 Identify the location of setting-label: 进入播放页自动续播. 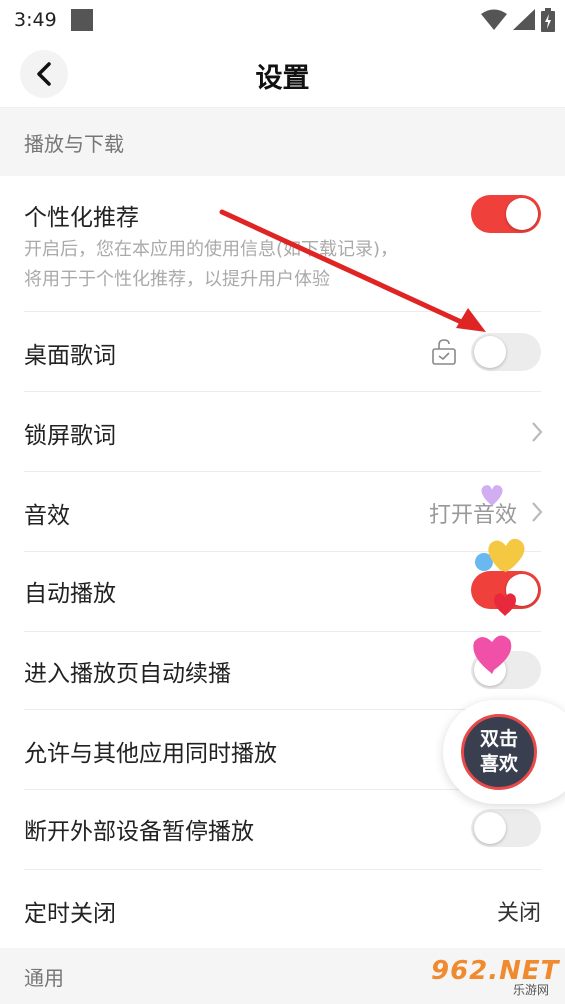
(127, 674).